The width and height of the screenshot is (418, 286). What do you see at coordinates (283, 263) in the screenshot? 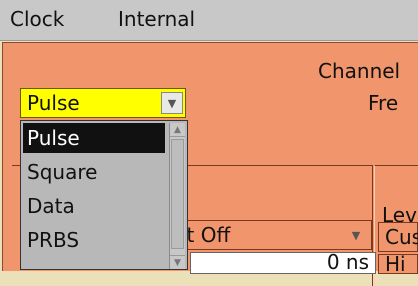
I see `delay-input: 0 ns` at bounding box center [283, 263].